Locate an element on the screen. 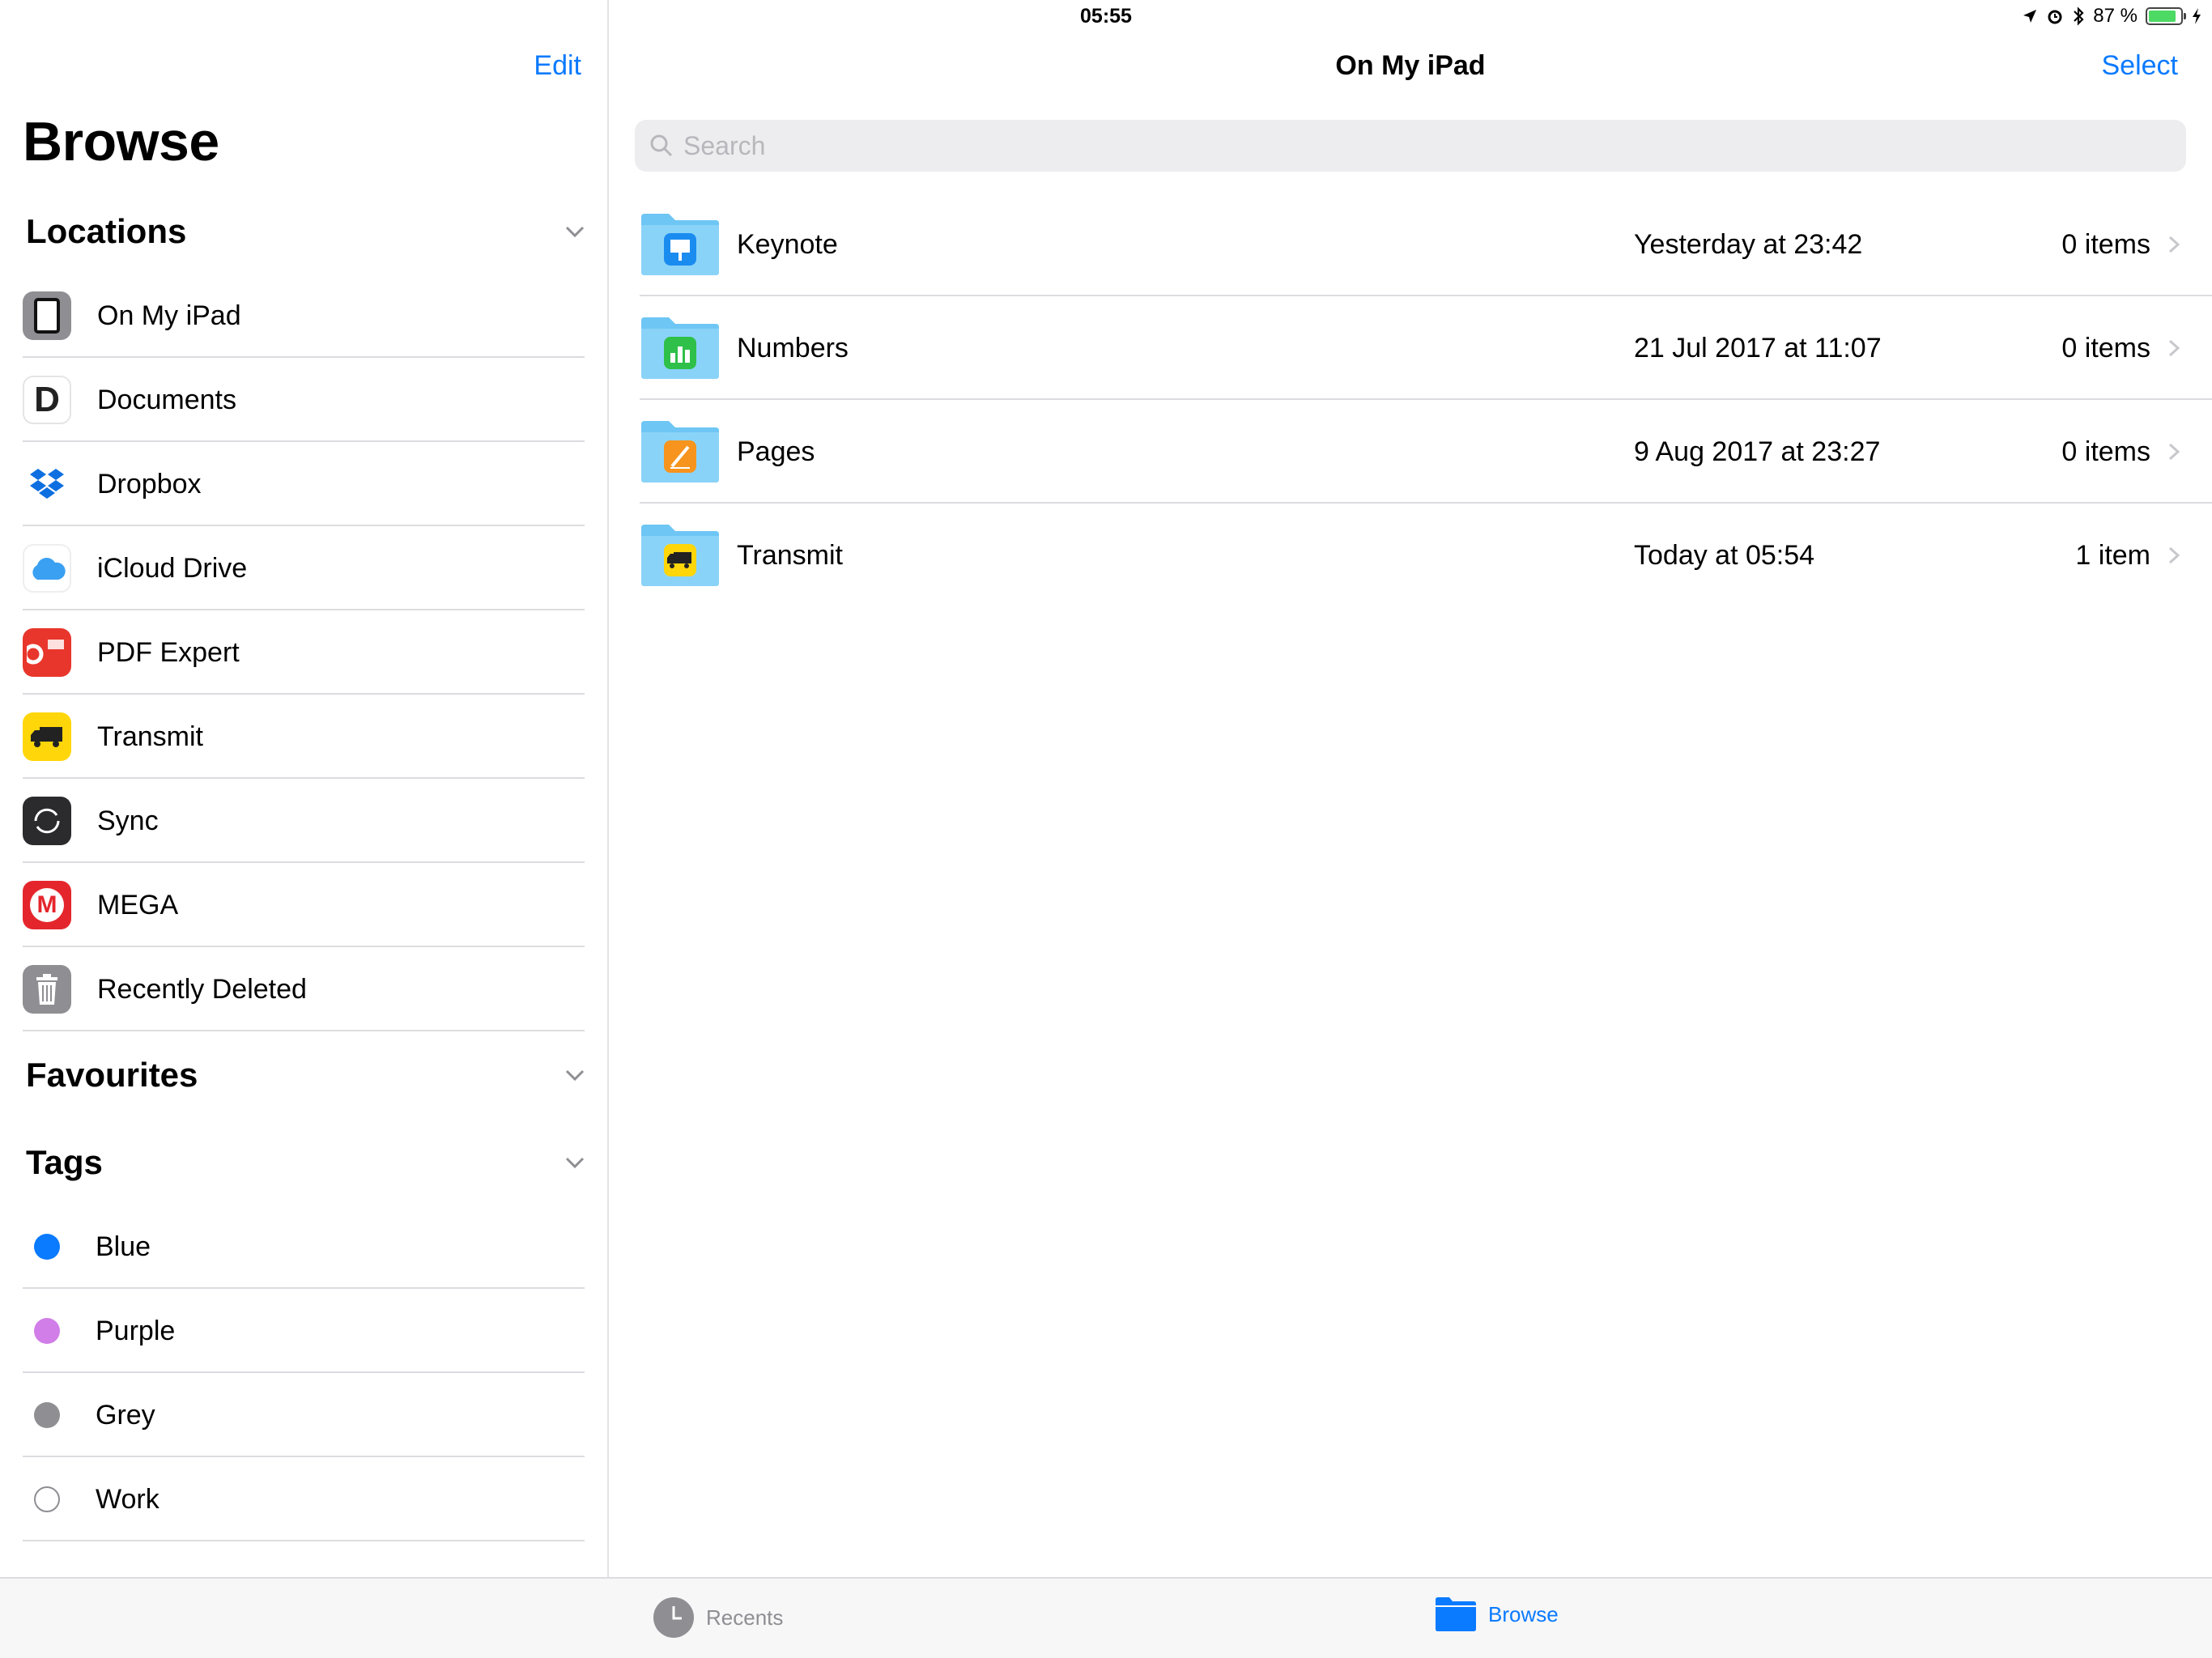 The image size is (2212, 1658). documents-app-icon: D is located at coordinates (47, 400).